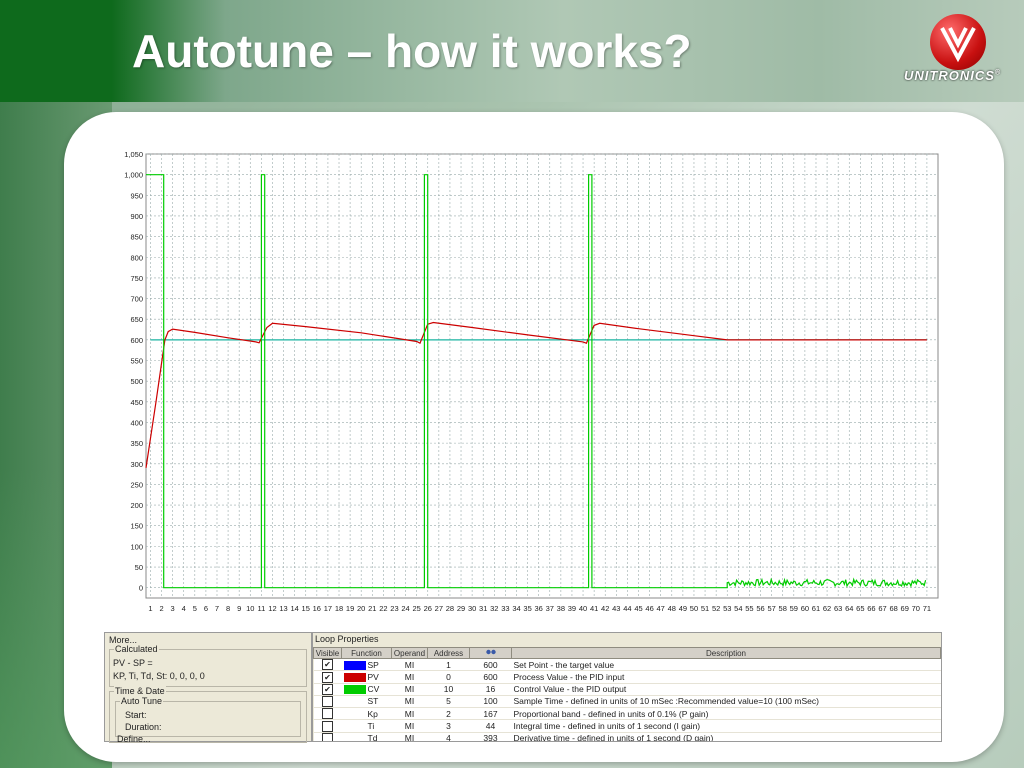 The image size is (1024, 768). What do you see at coordinates (627, 689) in the screenshot?
I see `loop-table-row: ✔ CV MI 10 16 Control Value - the PID output` at bounding box center [627, 689].